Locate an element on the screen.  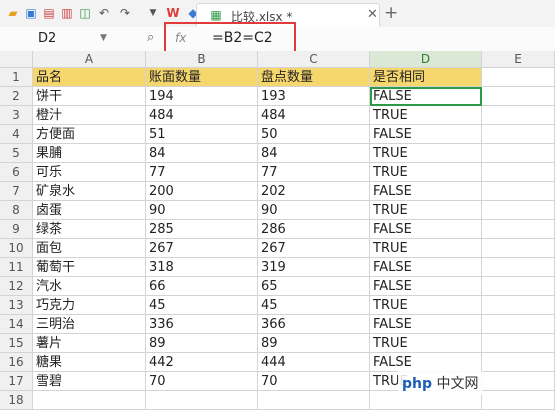
cell-b10: 267 is located at coordinates (202, 248).